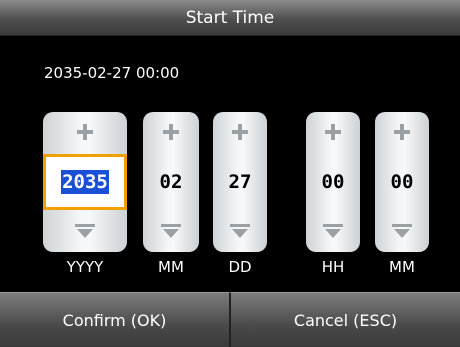 Image resolution: width=460 pixels, height=347 pixels. I want to click on minute-increment-button, so click(402, 132).